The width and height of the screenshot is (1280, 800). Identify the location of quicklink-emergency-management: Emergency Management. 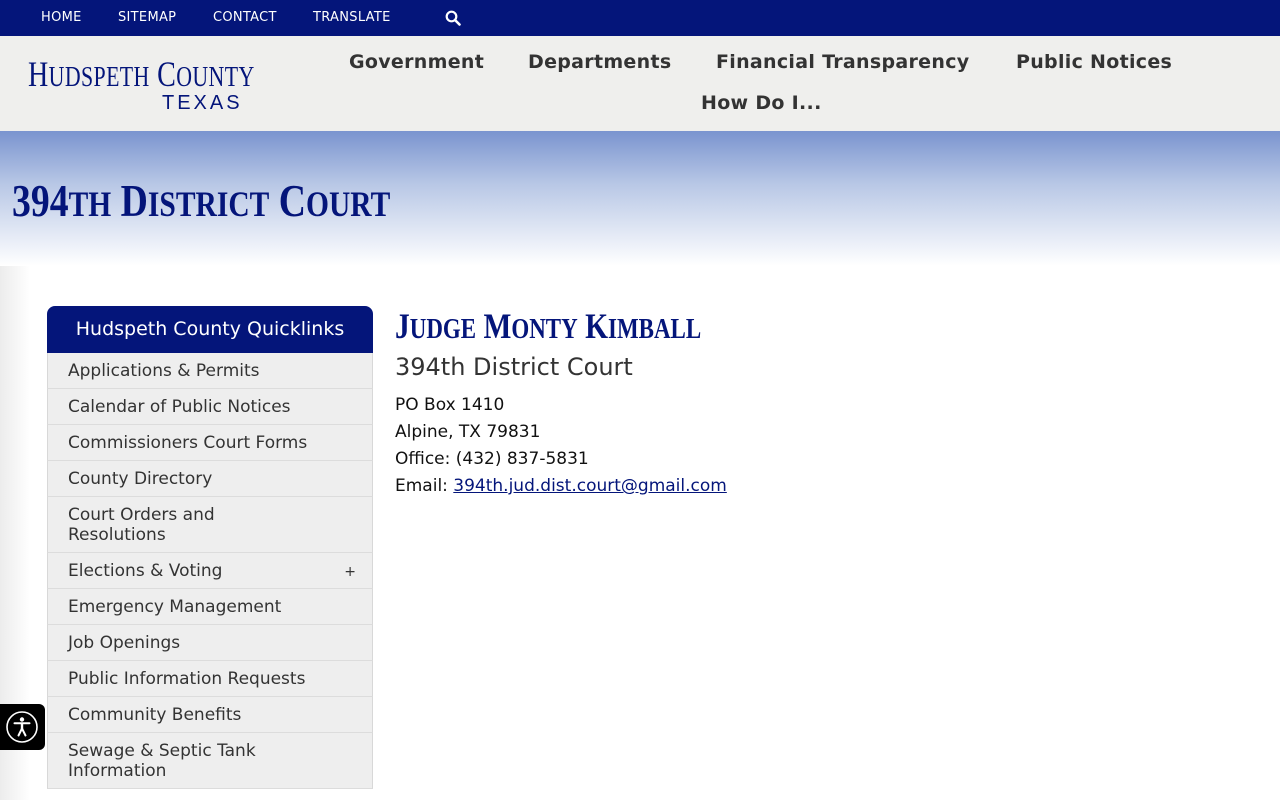
(210, 607).